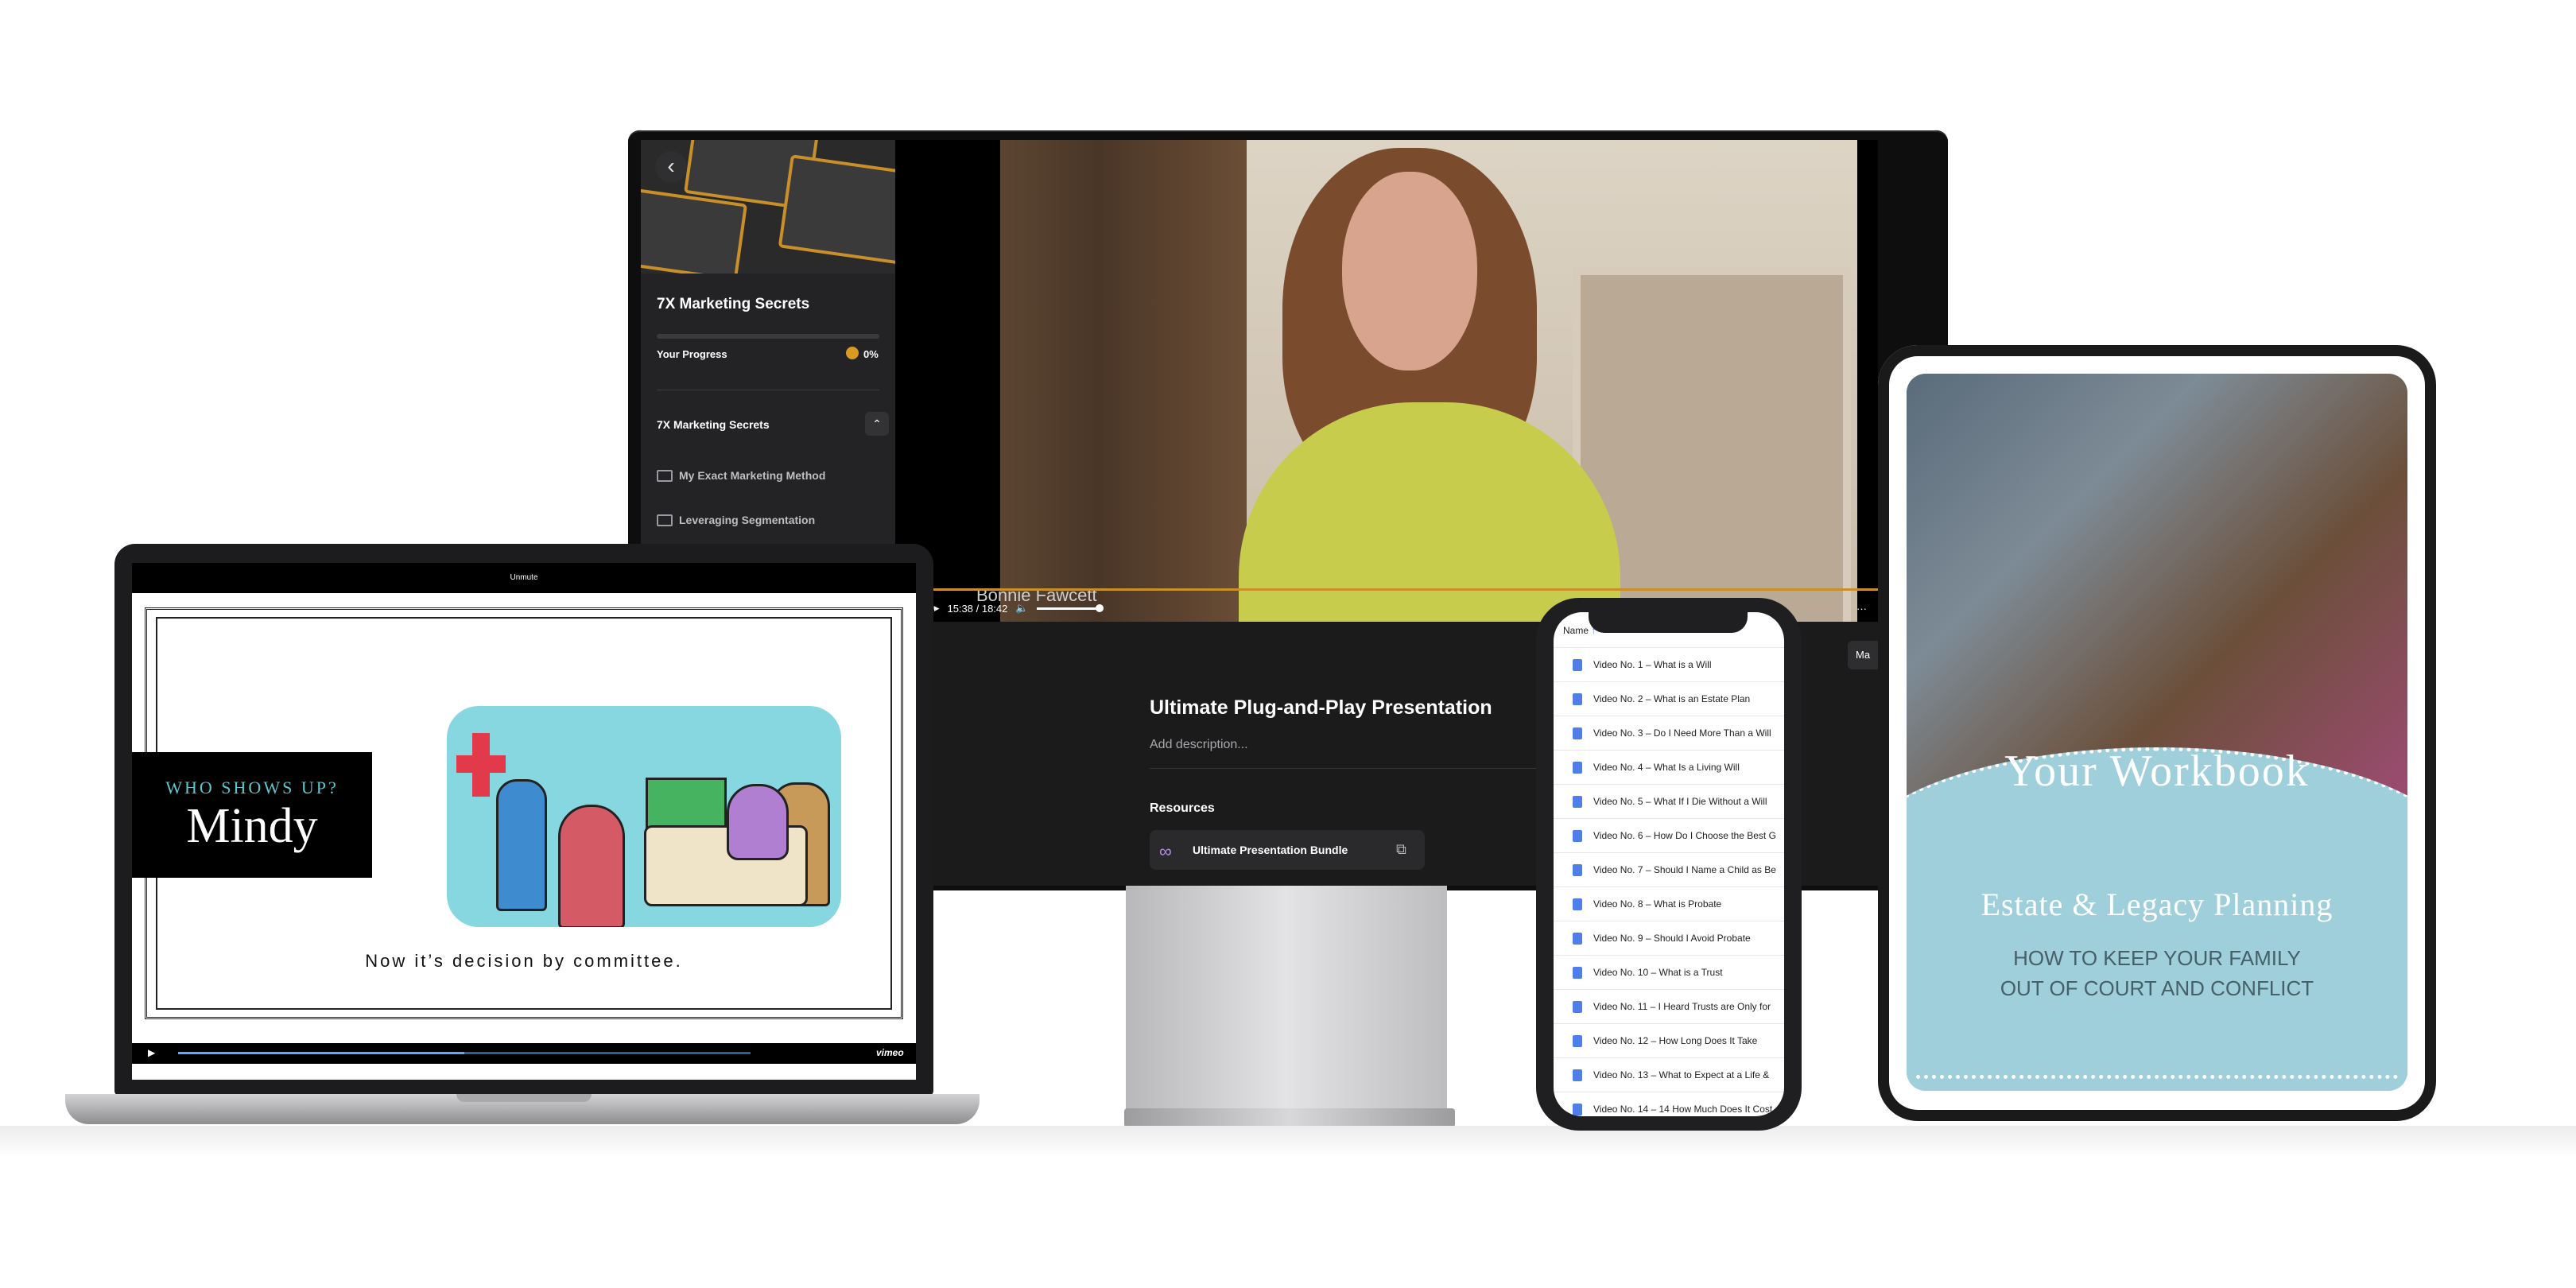 This screenshot has height=1288, width=2576. Describe the element at coordinates (524, 1098) in the screenshot. I see `laptop-notch` at that location.